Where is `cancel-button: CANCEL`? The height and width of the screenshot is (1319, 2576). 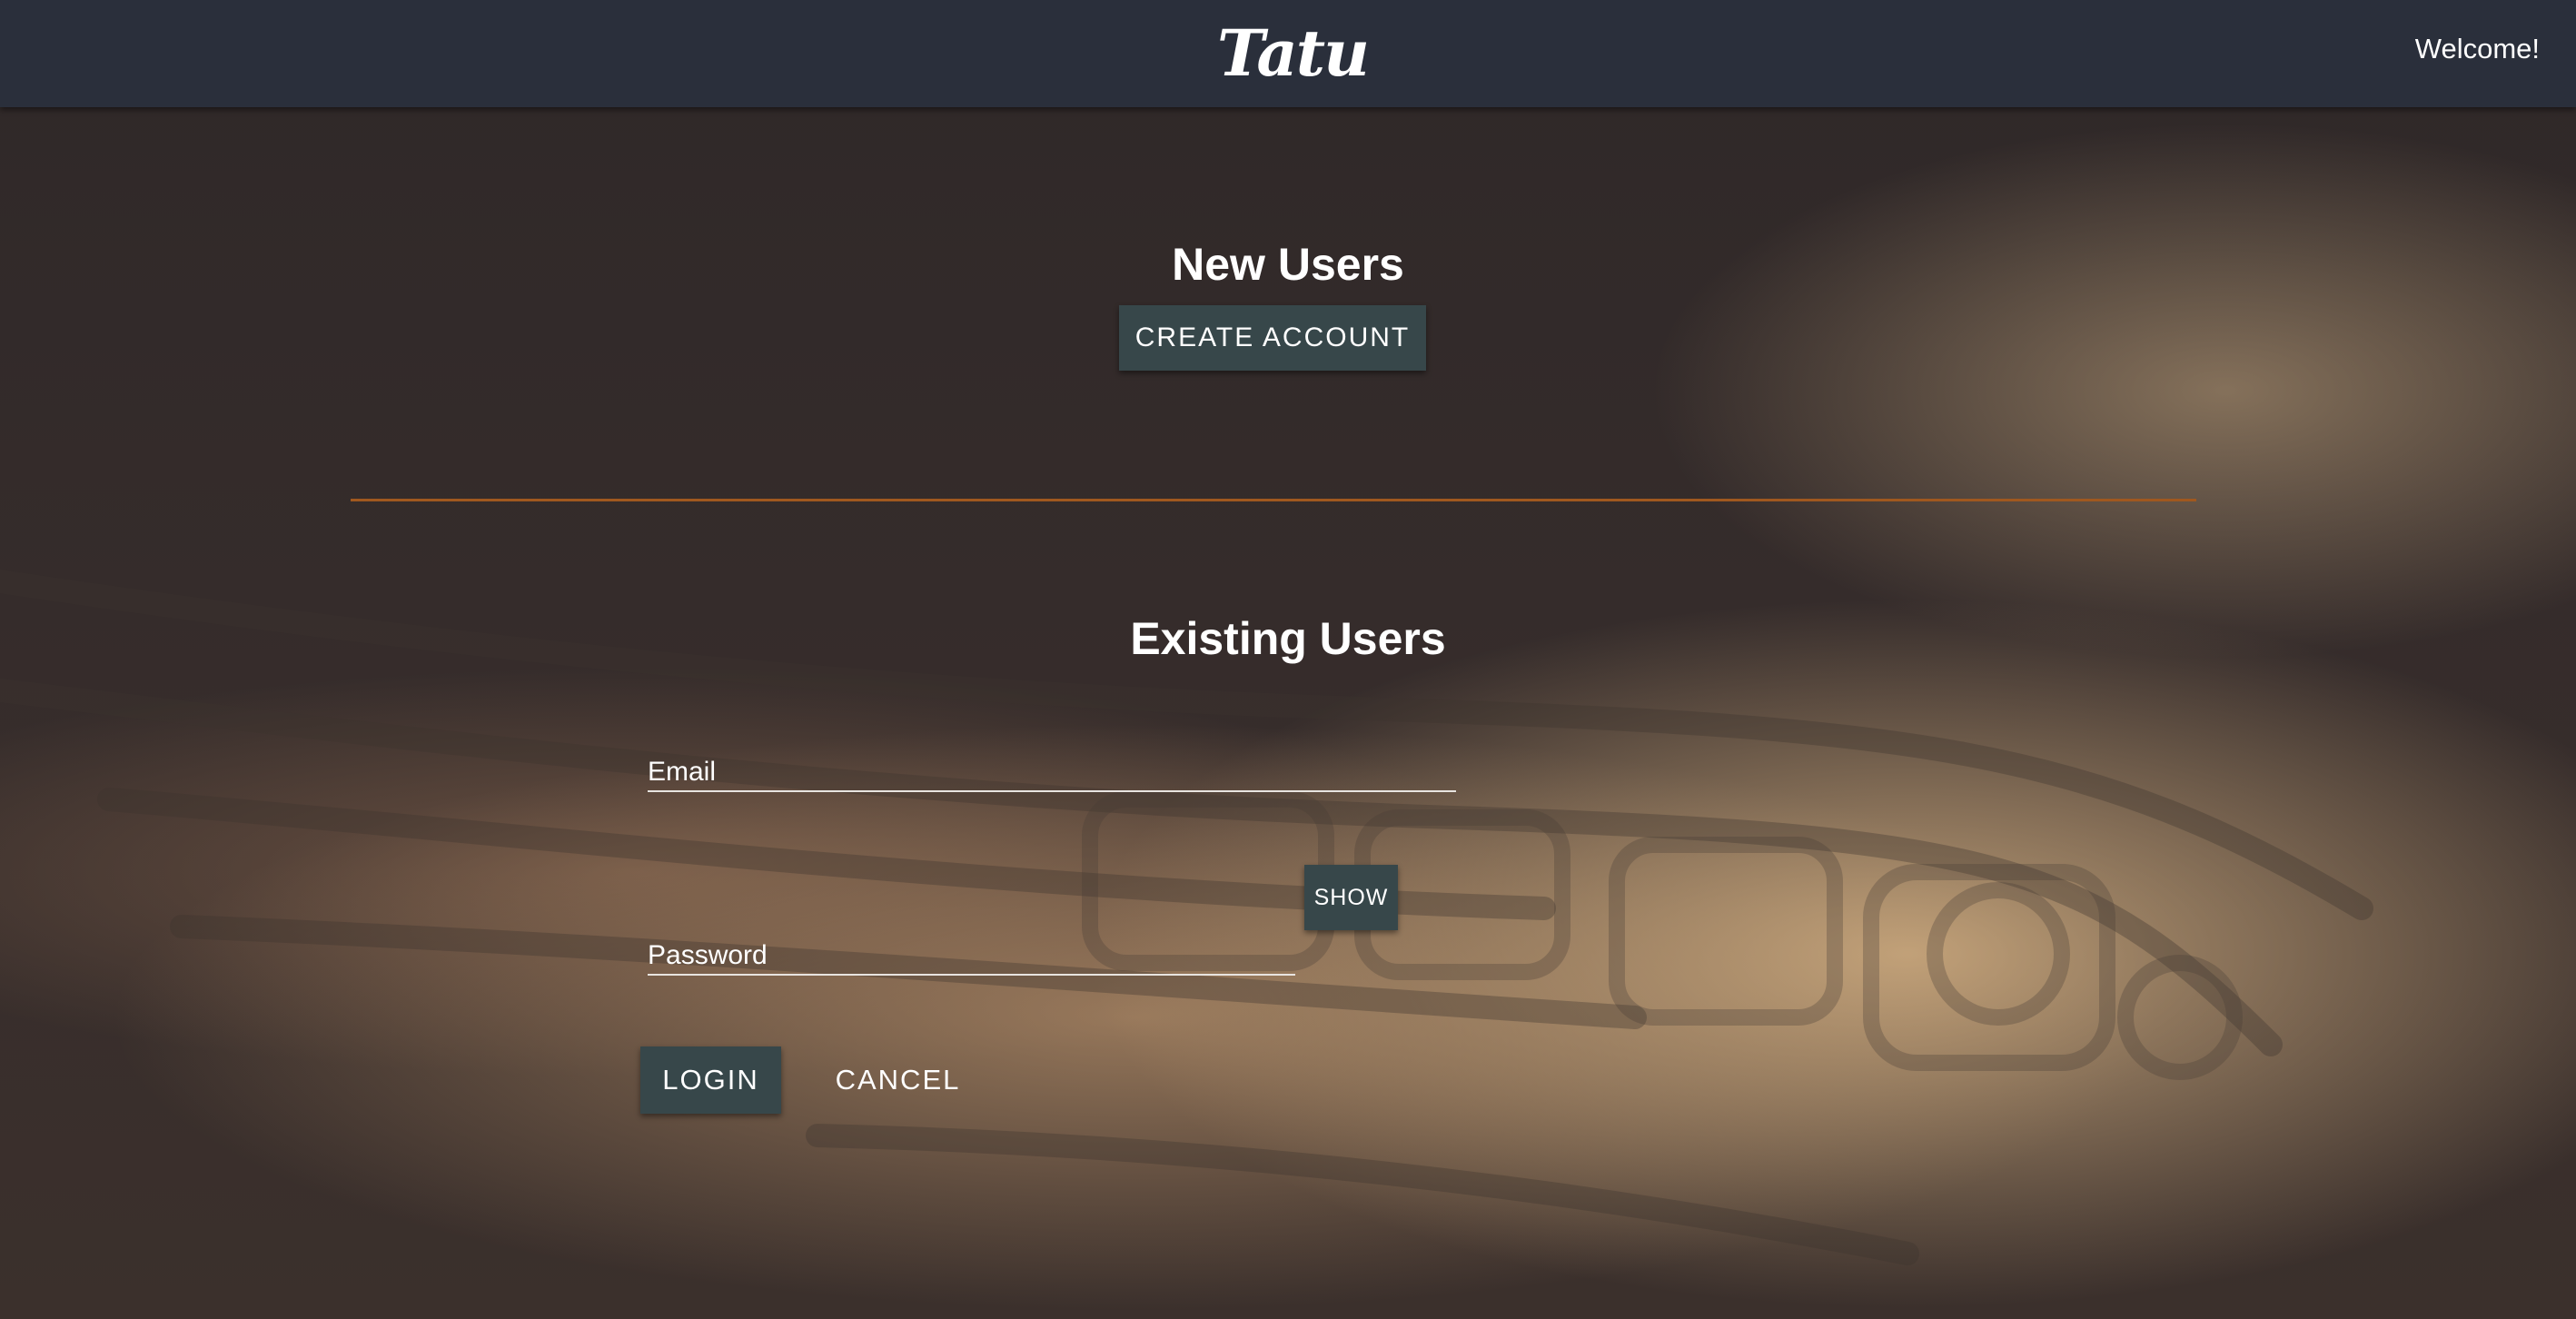 cancel-button: CANCEL is located at coordinates (898, 1080).